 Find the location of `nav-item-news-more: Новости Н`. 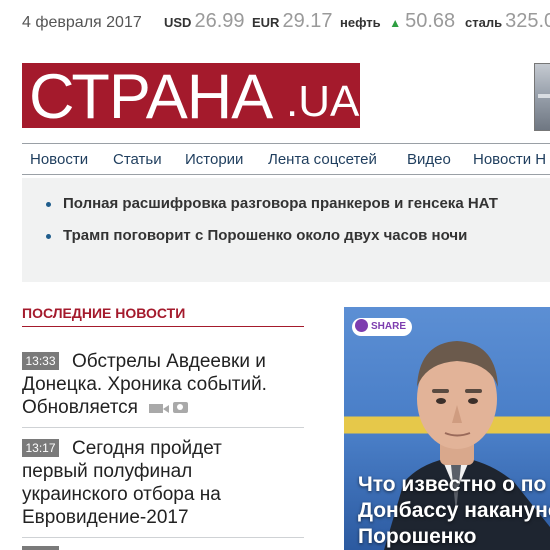

nav-item-news-more: Новости Н is located at coordinates (509, 159).